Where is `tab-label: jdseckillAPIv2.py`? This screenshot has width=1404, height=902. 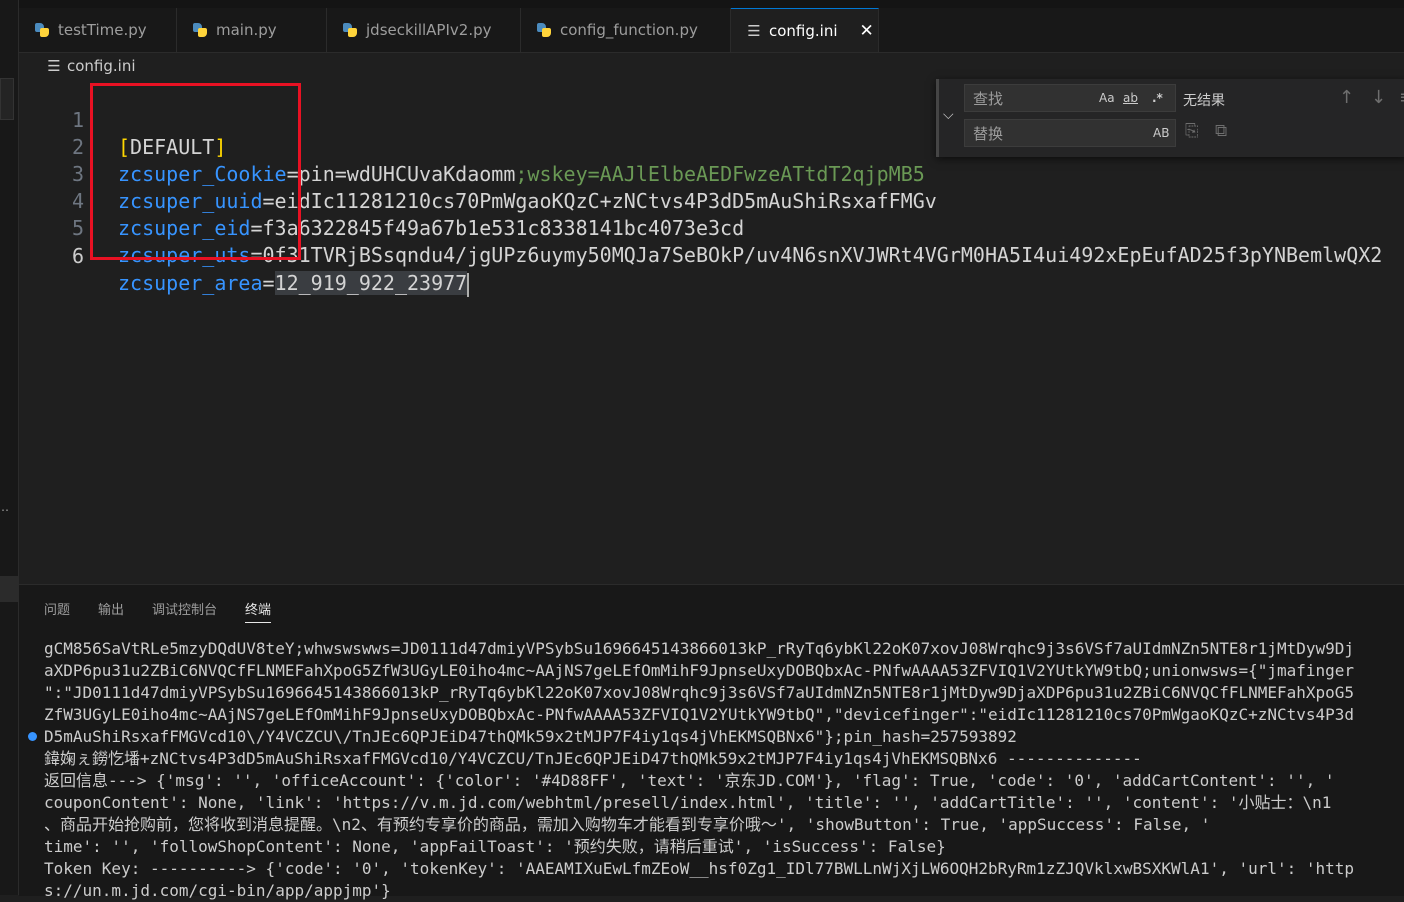 tab-label: jdseckillAPIv2.py is located at coordinates (429, 30).